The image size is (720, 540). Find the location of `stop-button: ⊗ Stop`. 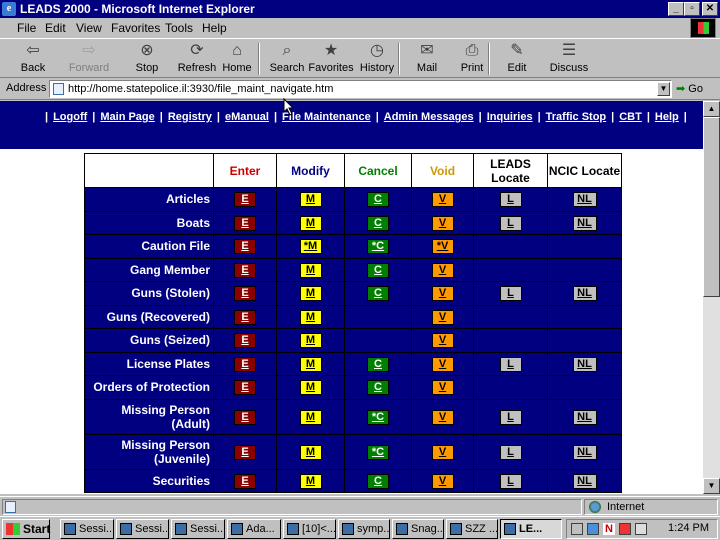

stop-button: ⊗ Stop is located at coordinates (147, 59).